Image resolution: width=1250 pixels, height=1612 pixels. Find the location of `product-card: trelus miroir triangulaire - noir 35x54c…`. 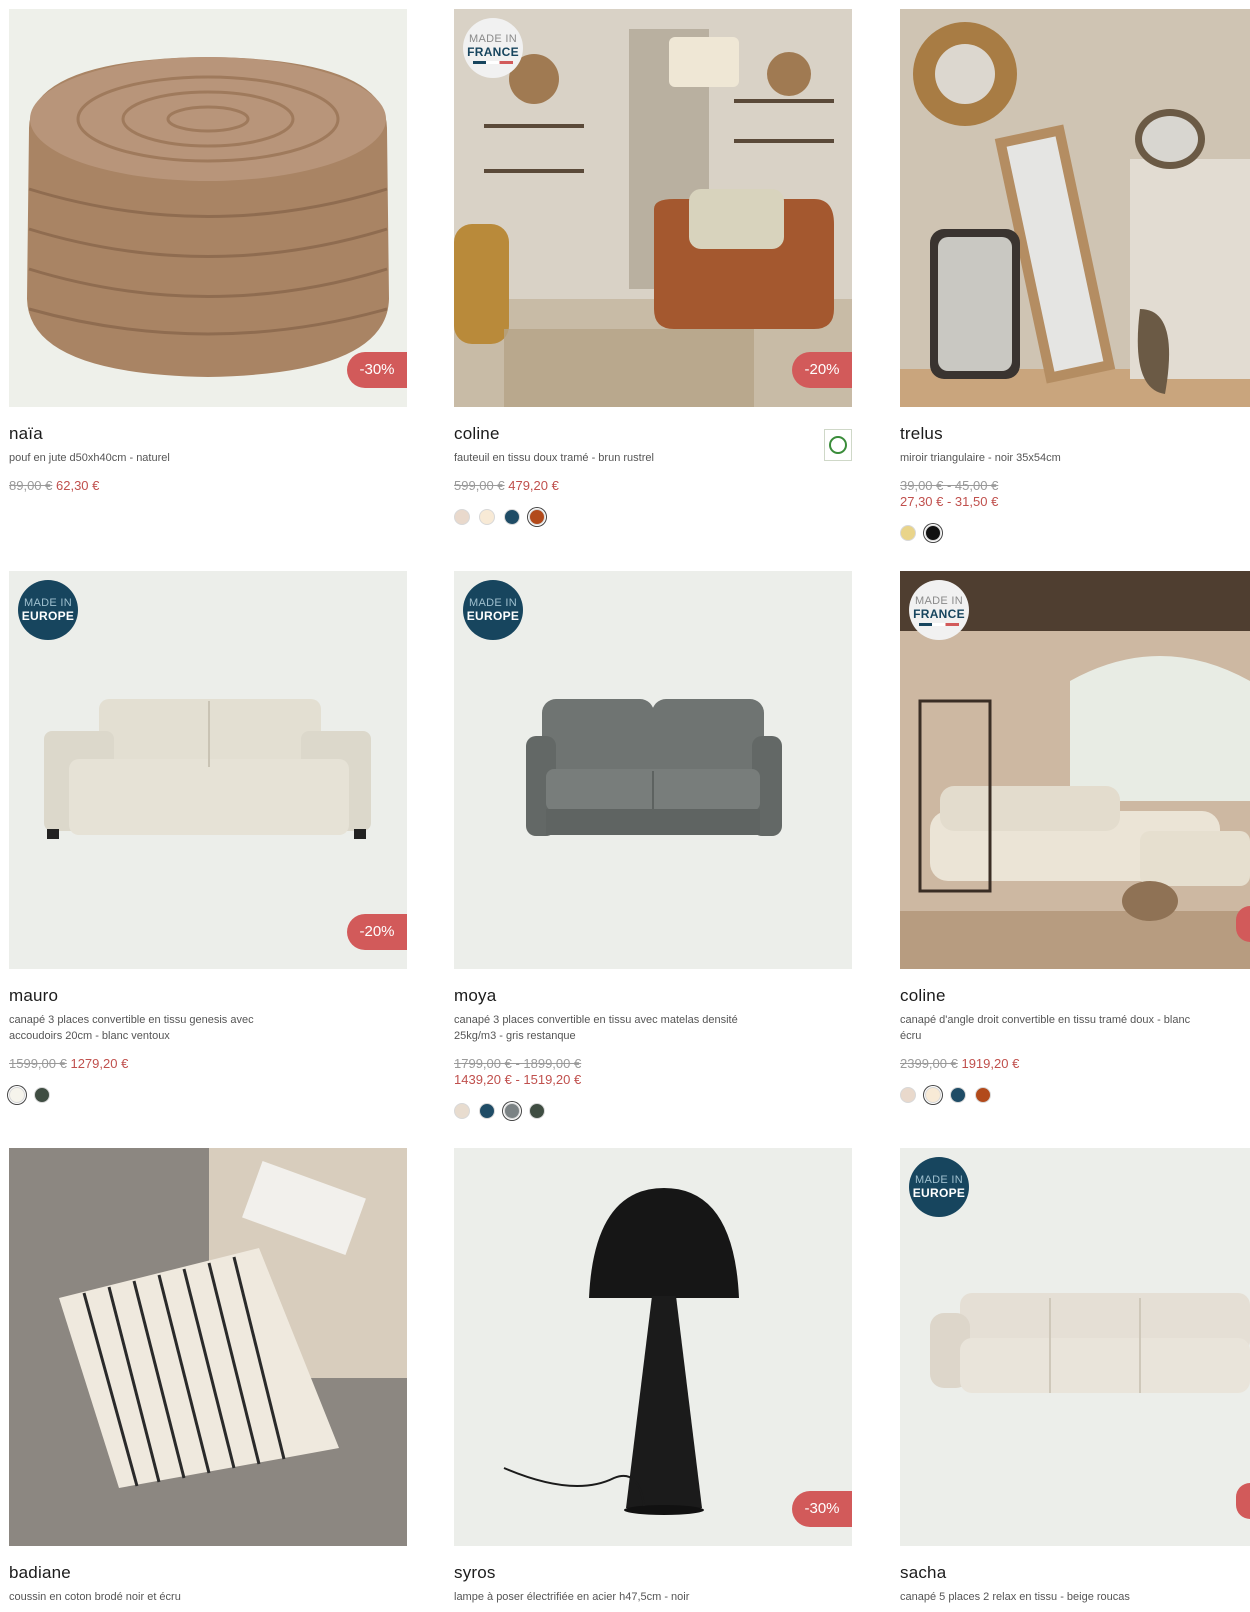

product-card: trelus miroir triangulaire - noir 35x54c… is located at coordinates (1075, 276).